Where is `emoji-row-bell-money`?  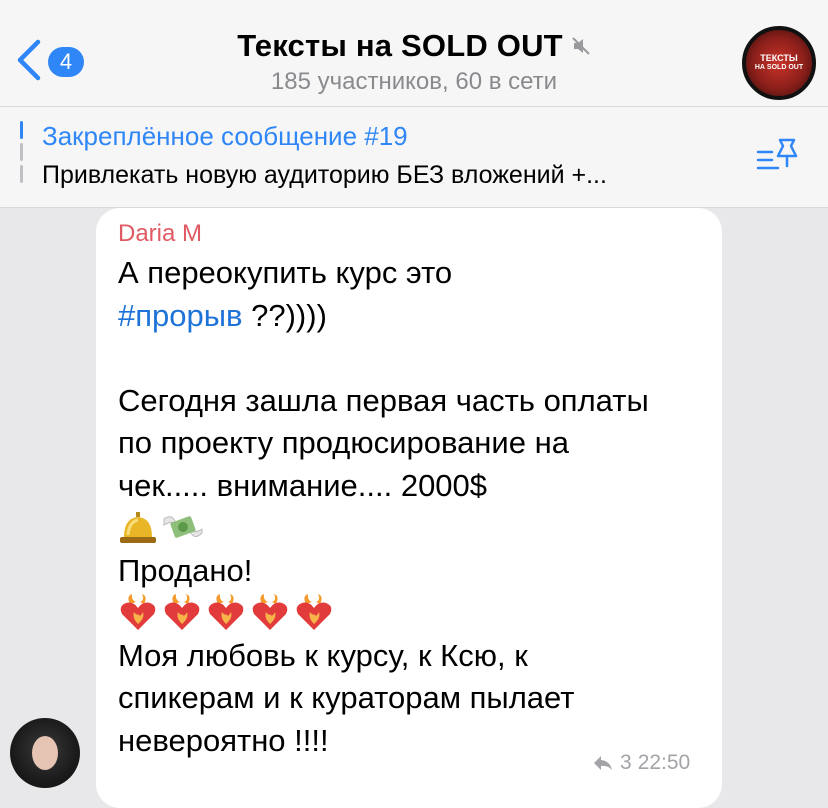
emoji-row-bell-money is located at coordinates (418, 528).